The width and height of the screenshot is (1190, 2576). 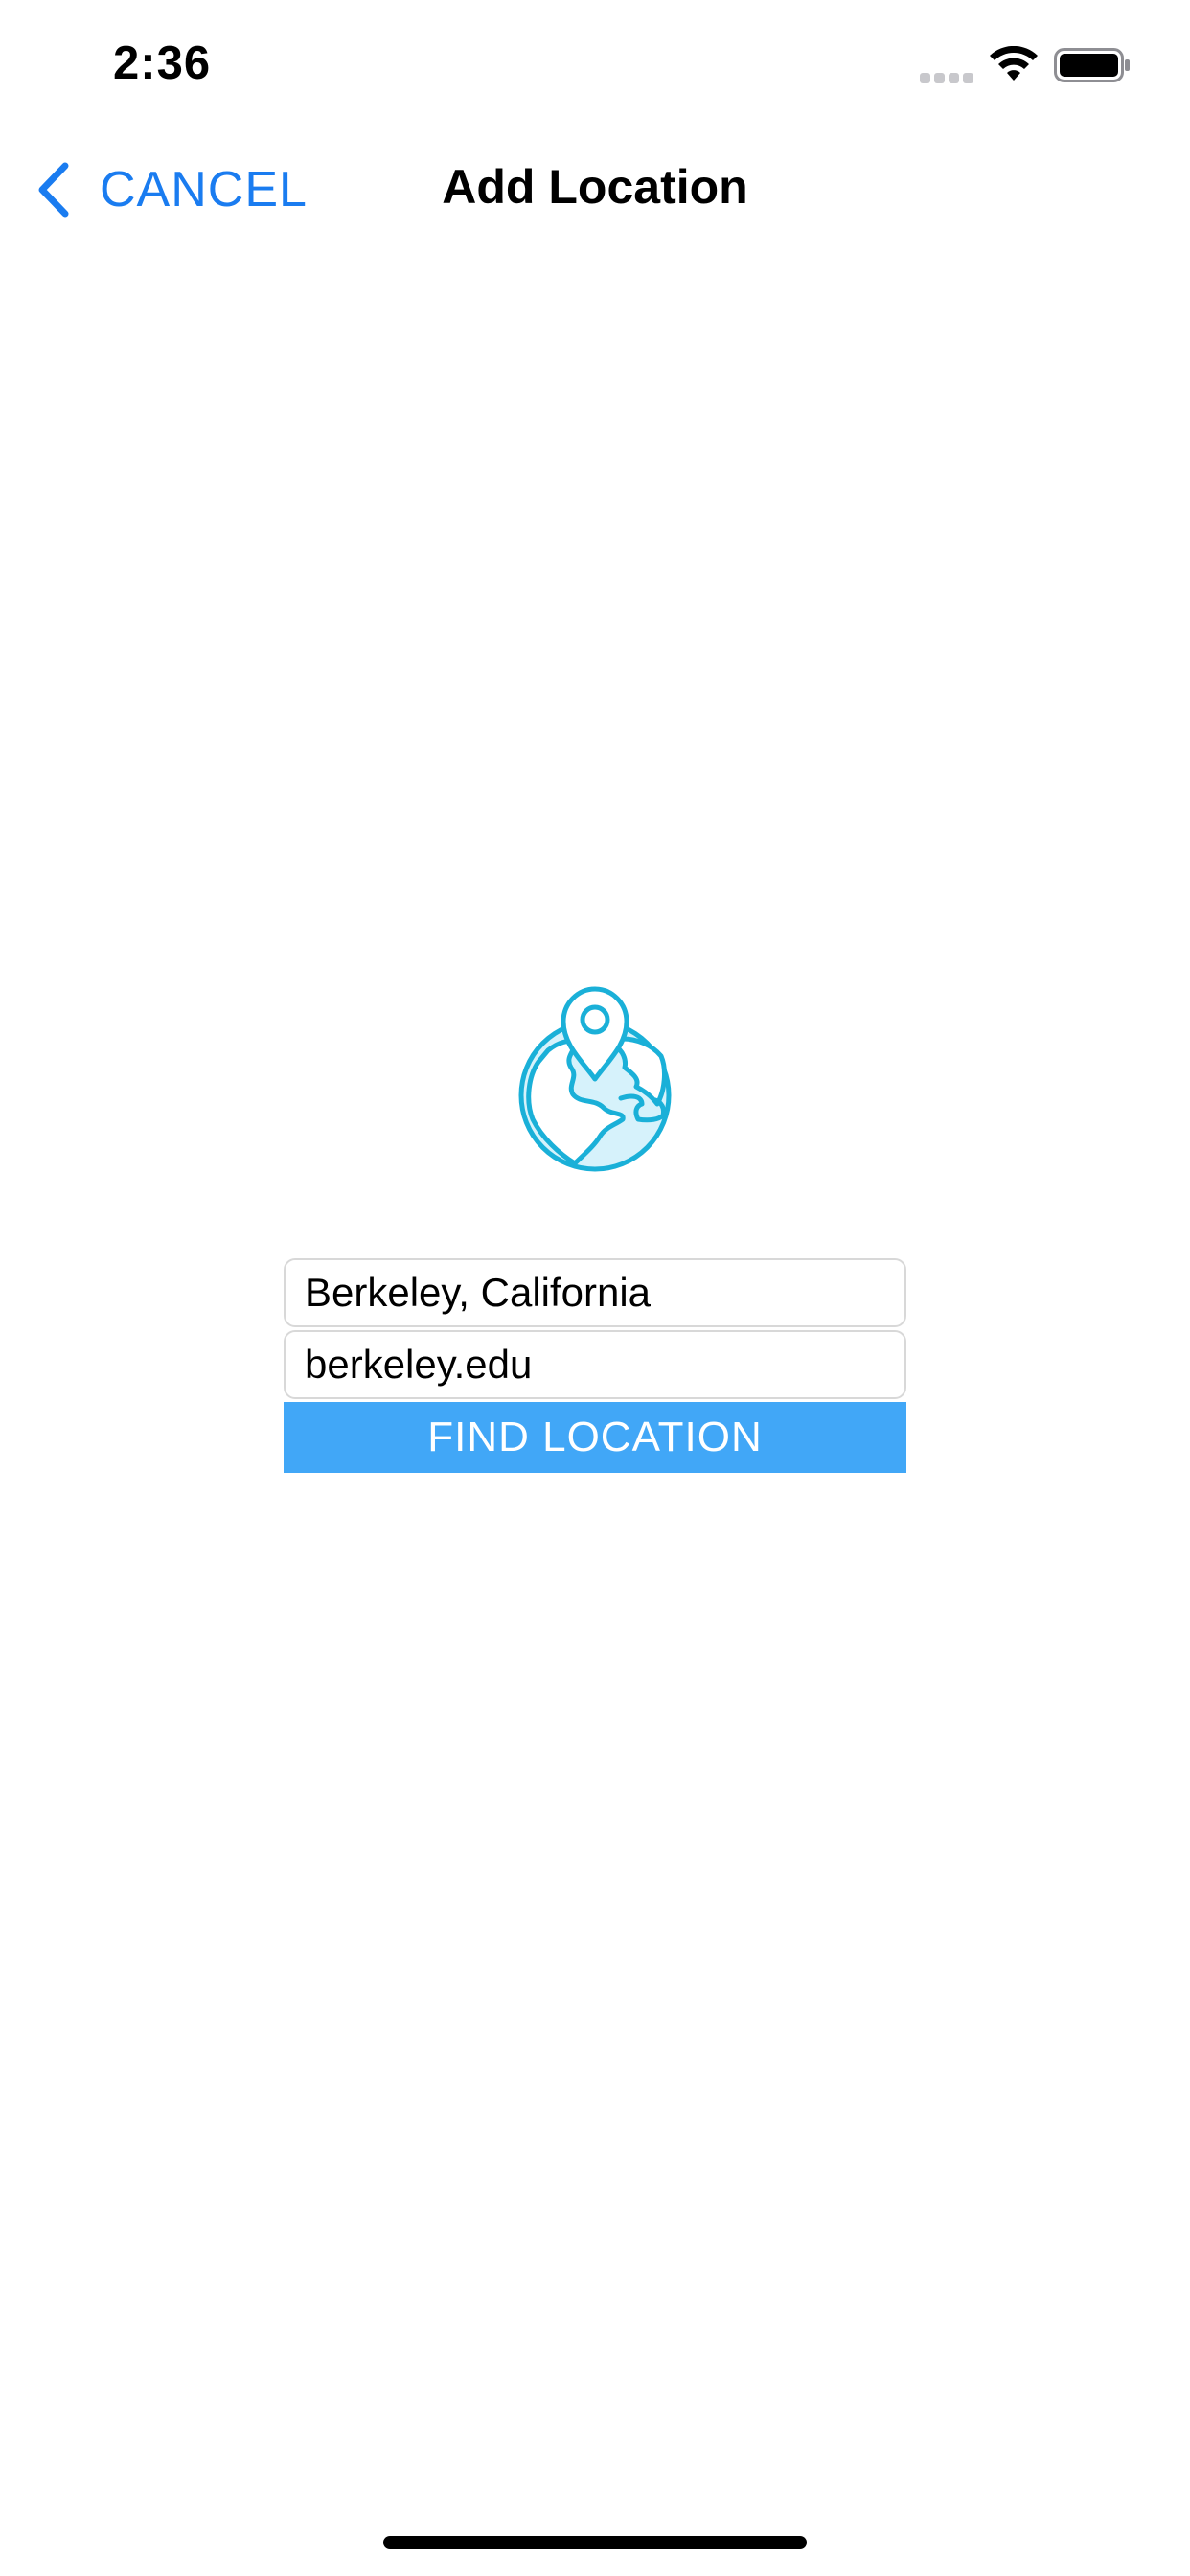 What do you see at coordinates (163, 63) in the screenshot?
I see `status-bar-time: 2:36` at bounding box center [163, 63].